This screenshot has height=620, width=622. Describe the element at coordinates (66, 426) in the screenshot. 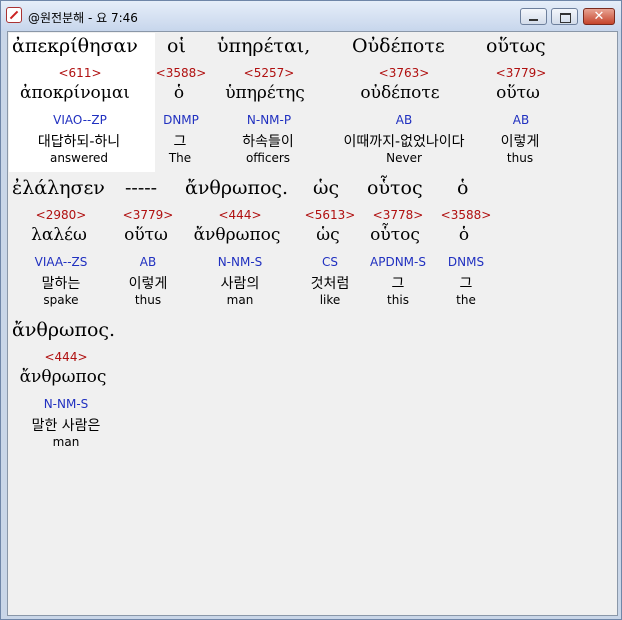

I see `korean-gloss: 말한 사람은` at that location.